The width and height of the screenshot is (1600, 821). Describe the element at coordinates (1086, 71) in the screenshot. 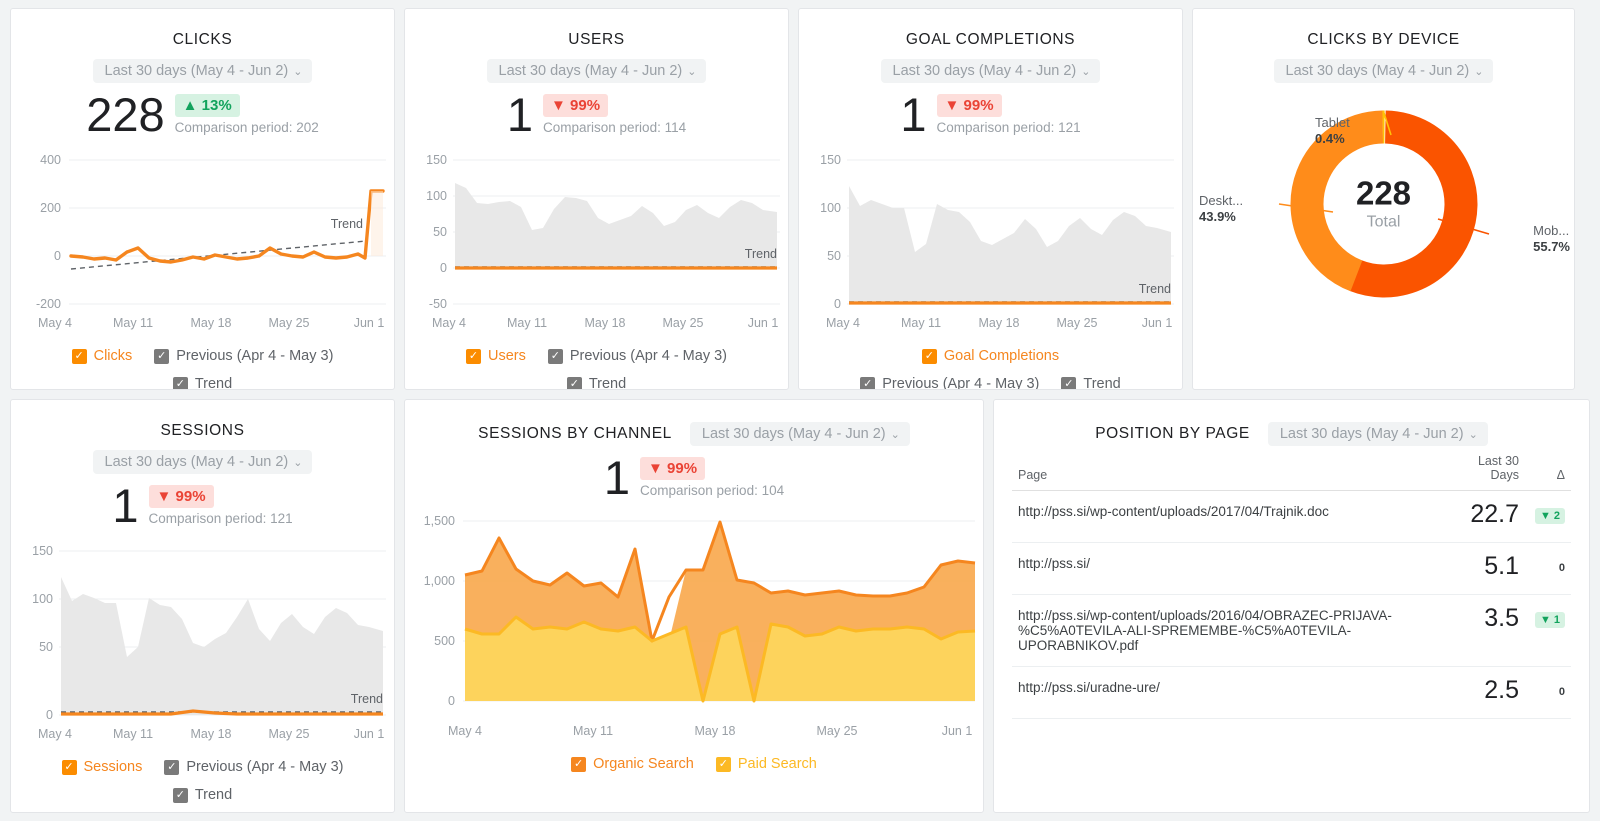

I see `chevron-down-icon: ⌄` at that location.